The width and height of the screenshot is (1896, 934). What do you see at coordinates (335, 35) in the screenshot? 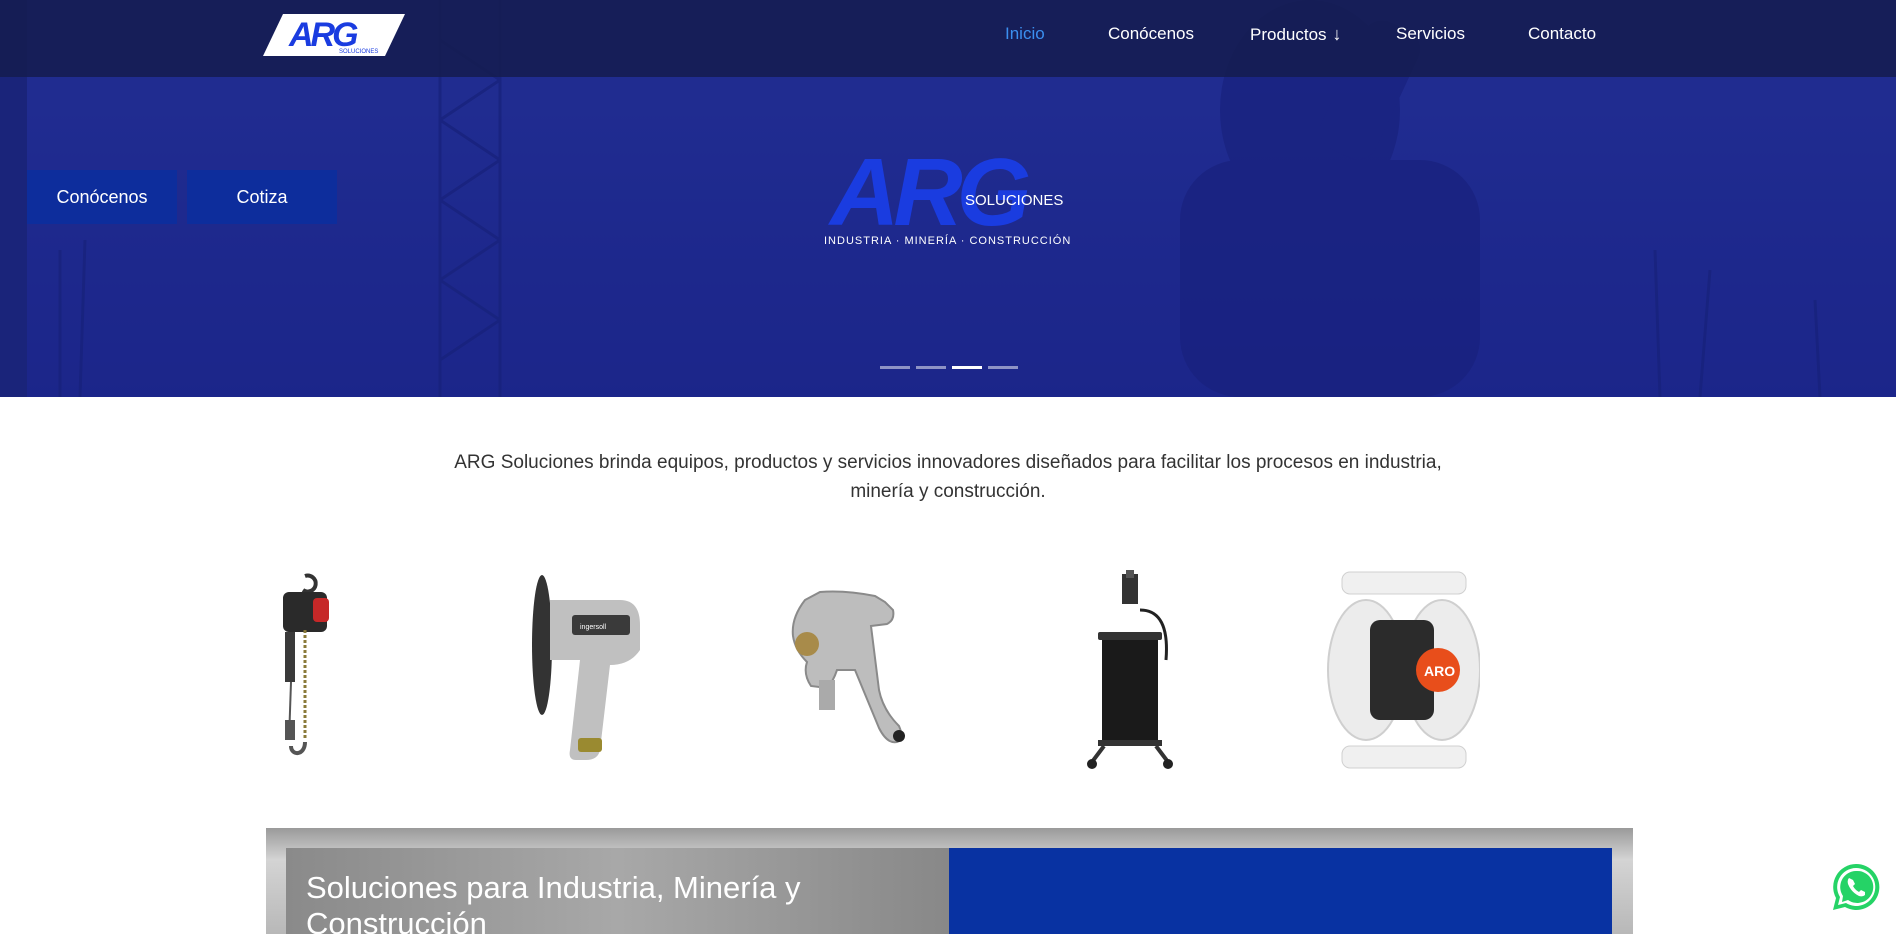
I see `arg-logo: ARG SOLUCIONES` at bounding box center [335, 35].